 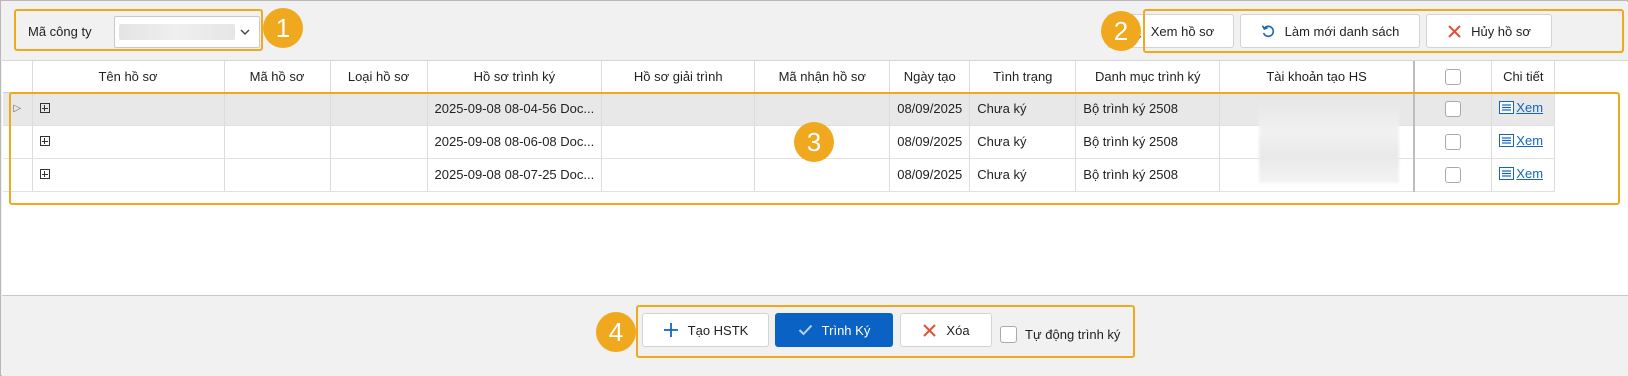 What do you see at coordinates (822, 77) in the screenshot?
I see `column-header: Mã nhận hồ sơ` at bounding box center [822, 77].